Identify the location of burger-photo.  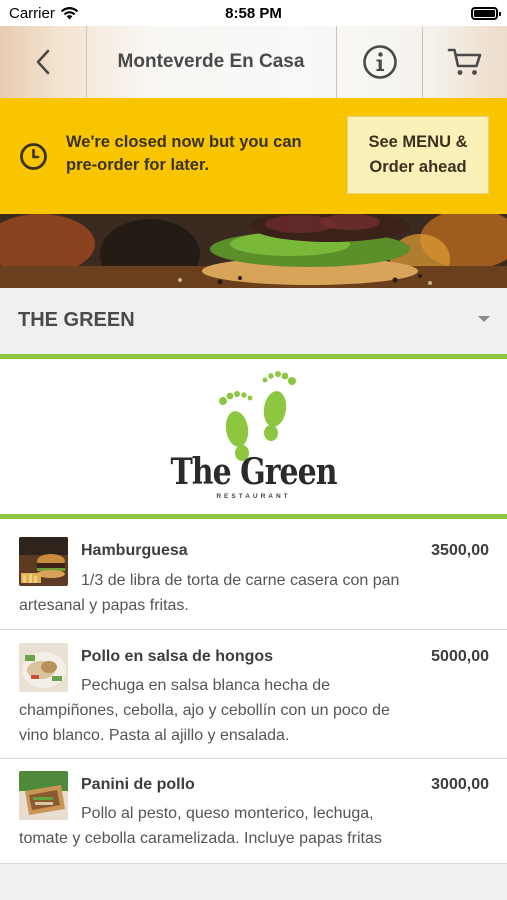
(253, 251).